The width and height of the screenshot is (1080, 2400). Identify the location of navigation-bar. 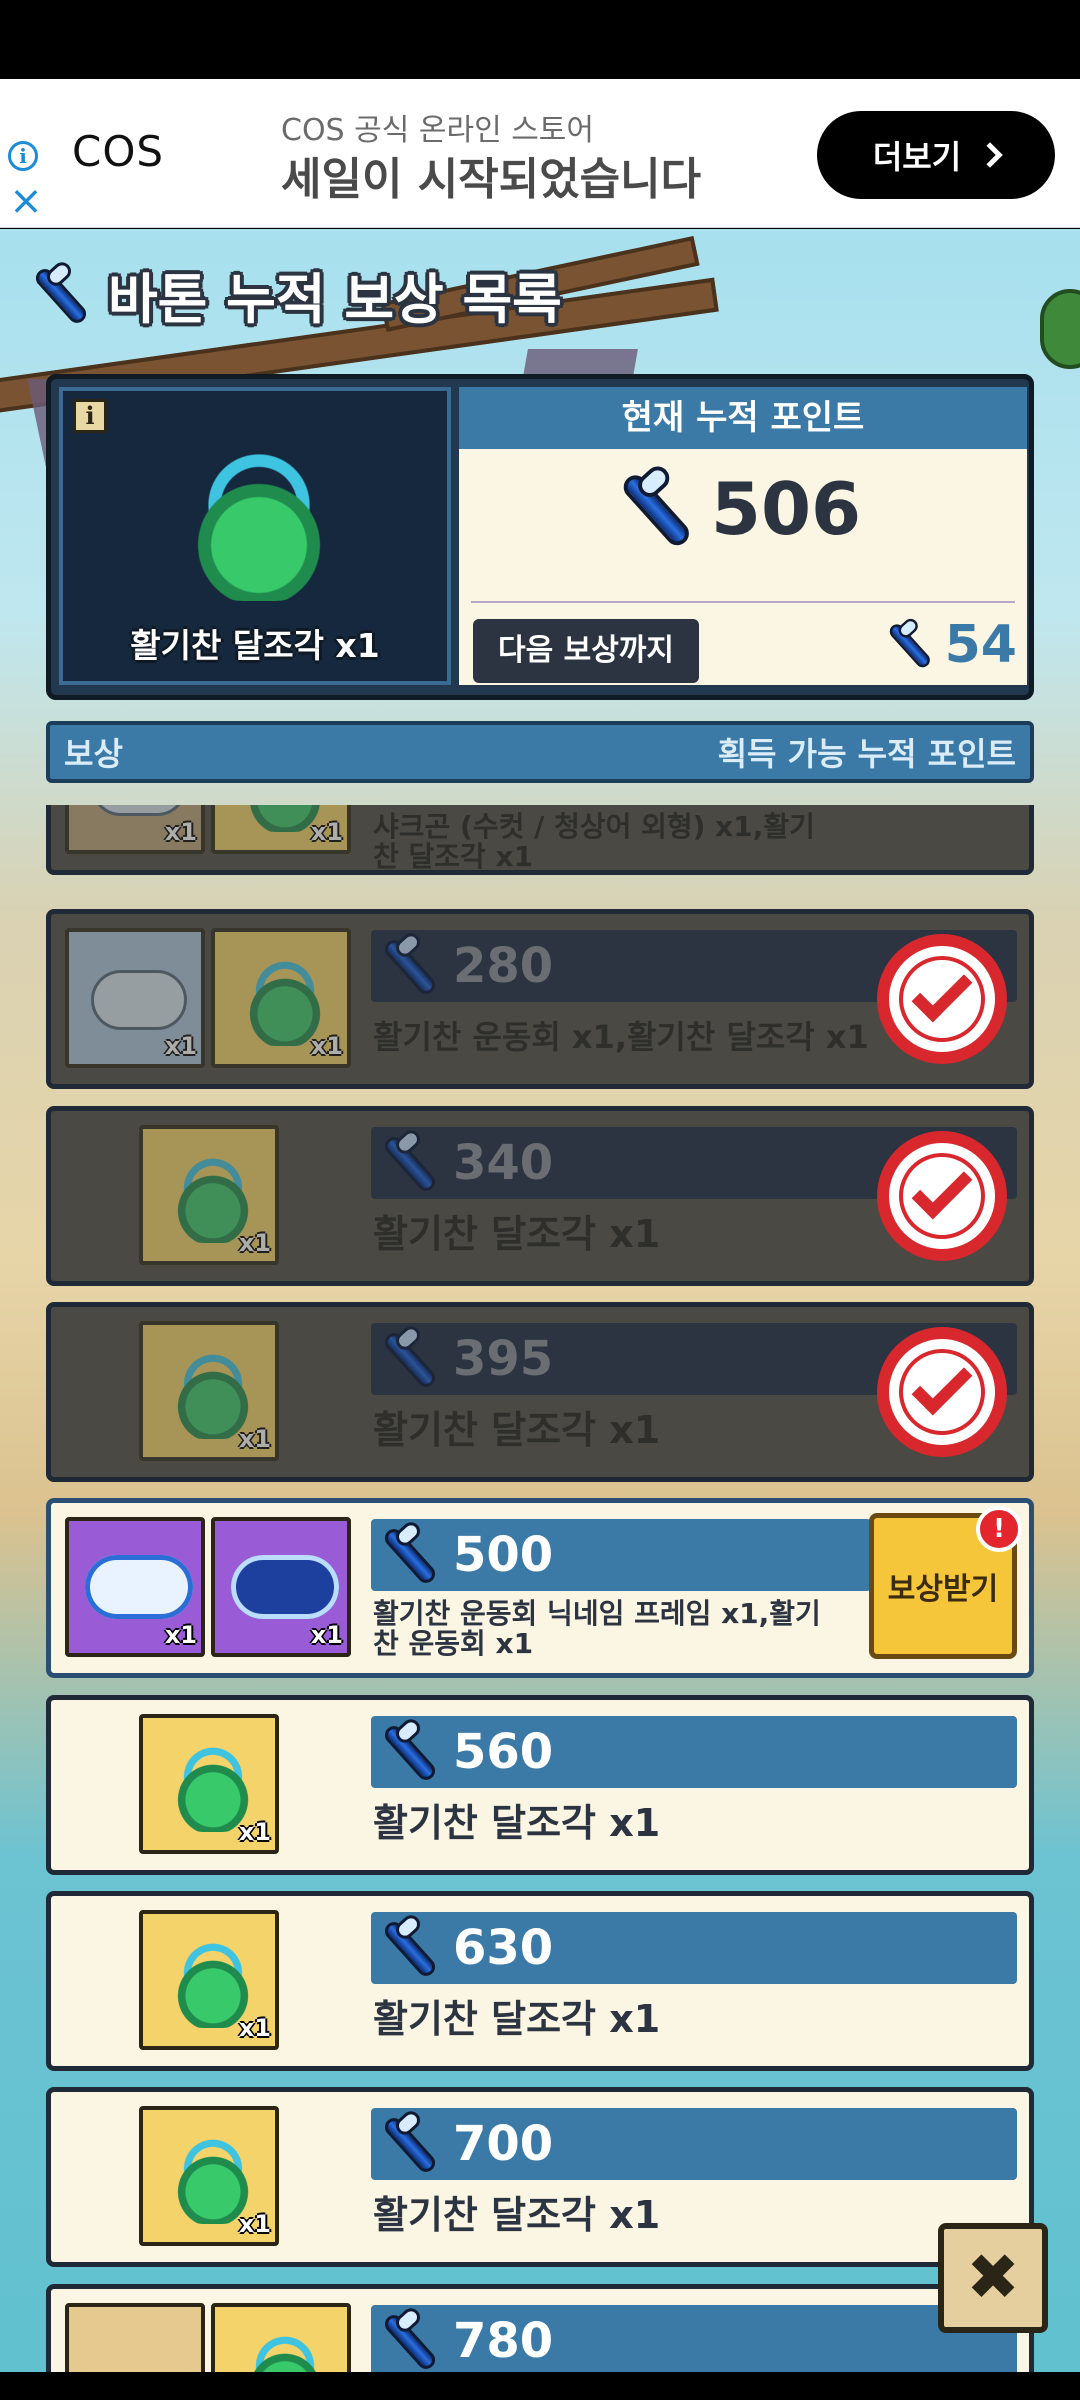
(540, 2386).